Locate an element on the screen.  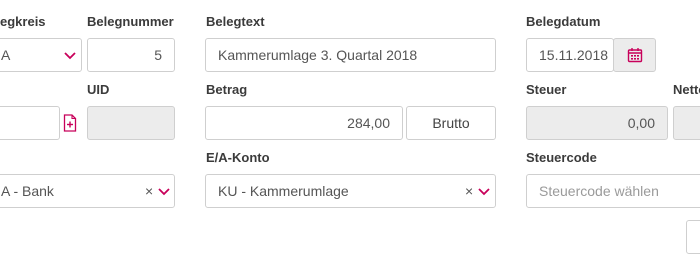
konto-value: A - Bank is located at coordinates (27, 191).